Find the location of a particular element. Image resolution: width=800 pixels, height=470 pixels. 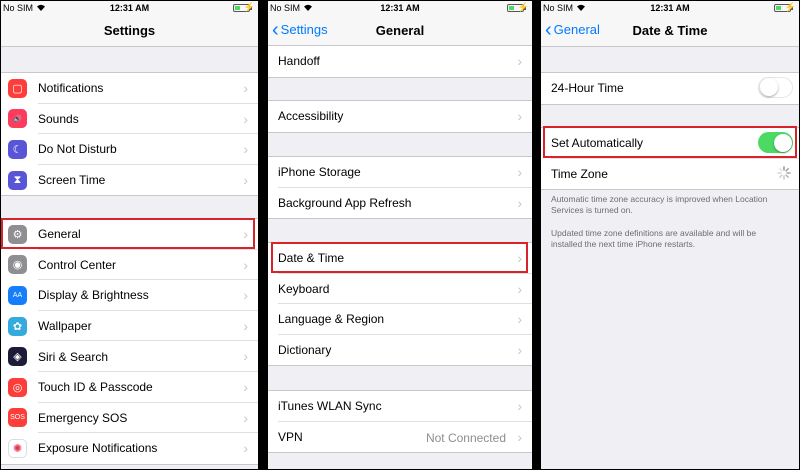

settings-row-general: ⚙ General › is located at coordinates (129, 234).